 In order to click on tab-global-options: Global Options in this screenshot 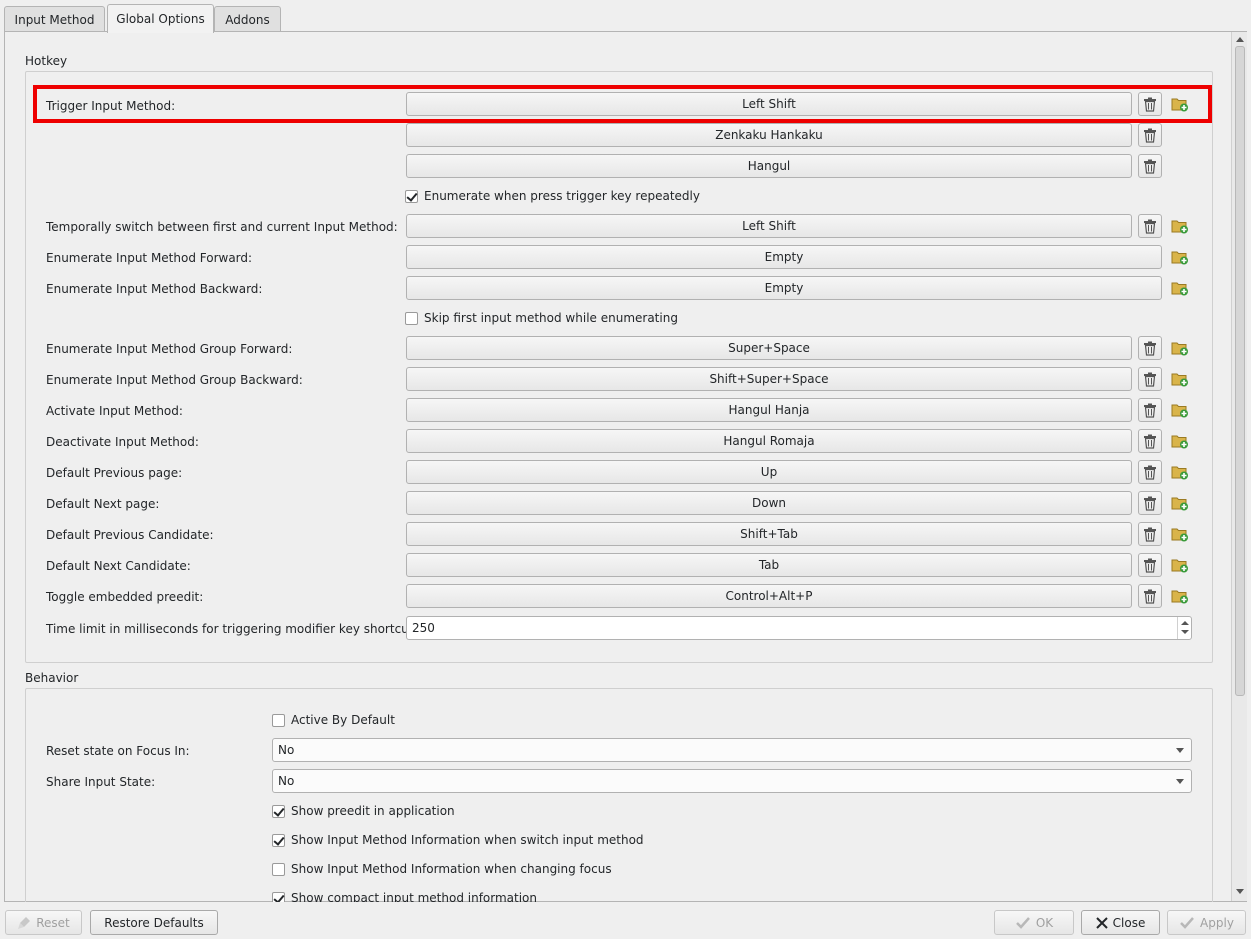, I will do `click(160, 18)`.